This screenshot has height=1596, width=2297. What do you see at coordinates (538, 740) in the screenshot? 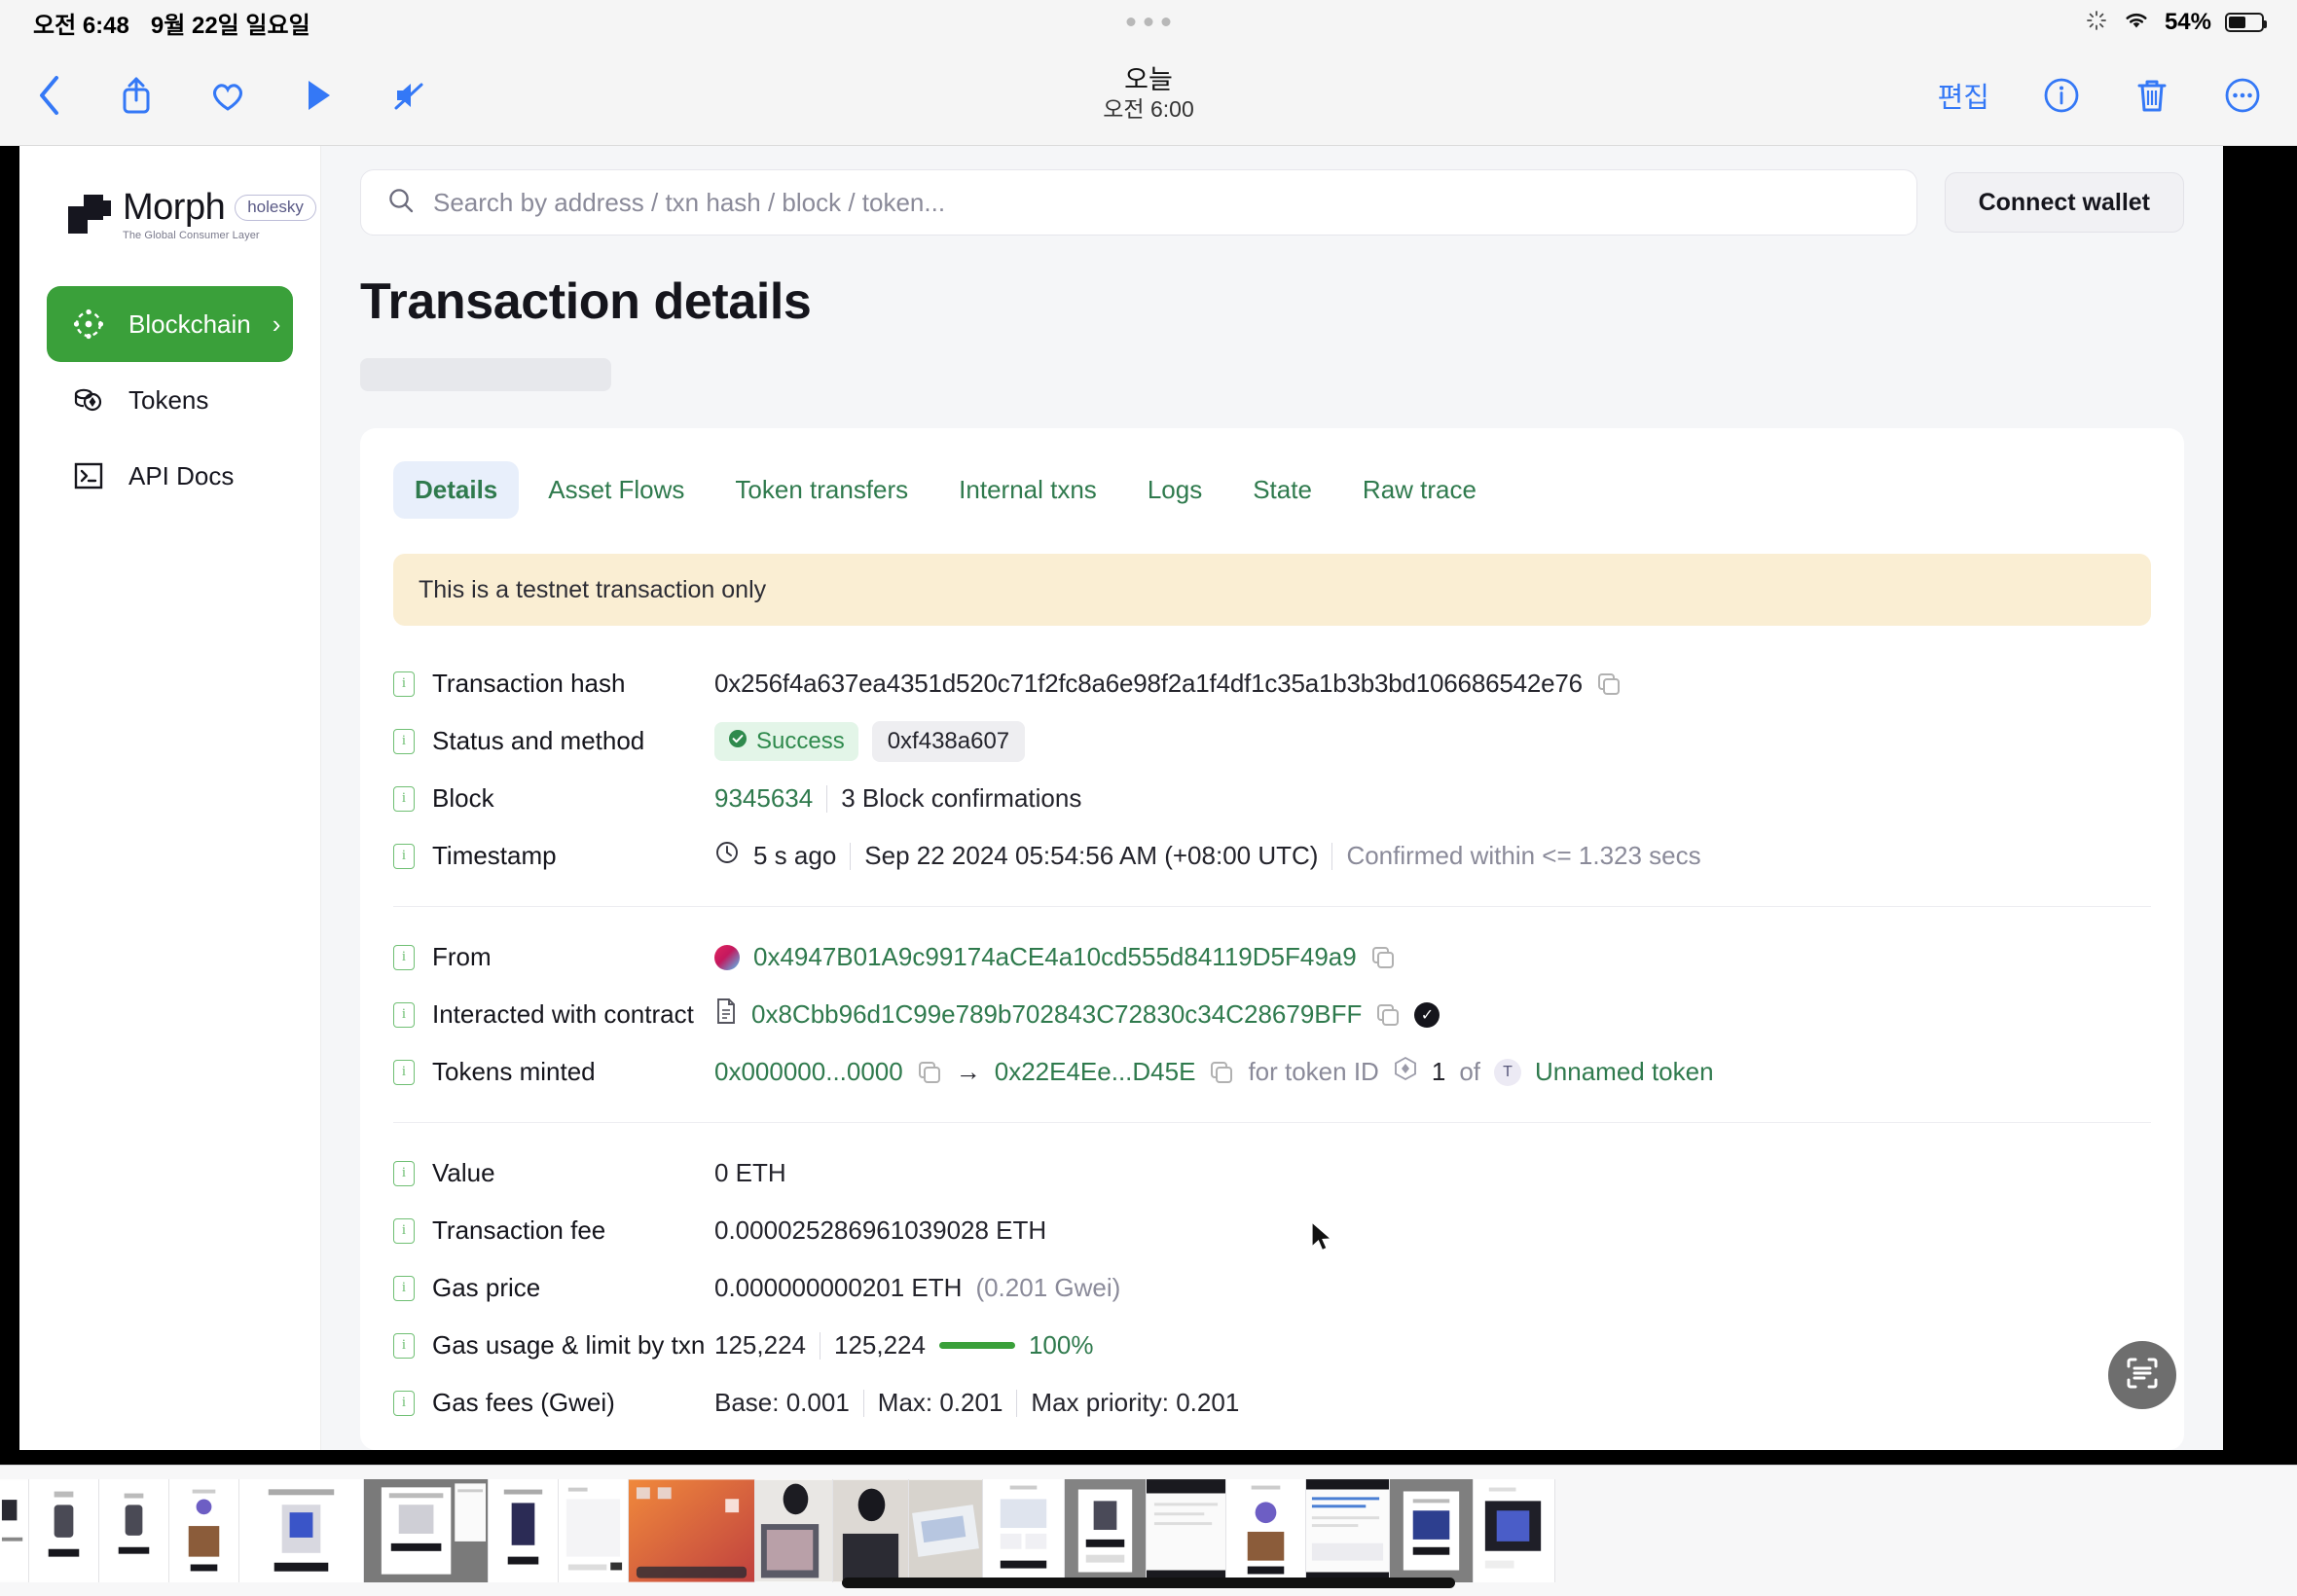
I see `row-label: Status and method` at bounding box center [538, 740].